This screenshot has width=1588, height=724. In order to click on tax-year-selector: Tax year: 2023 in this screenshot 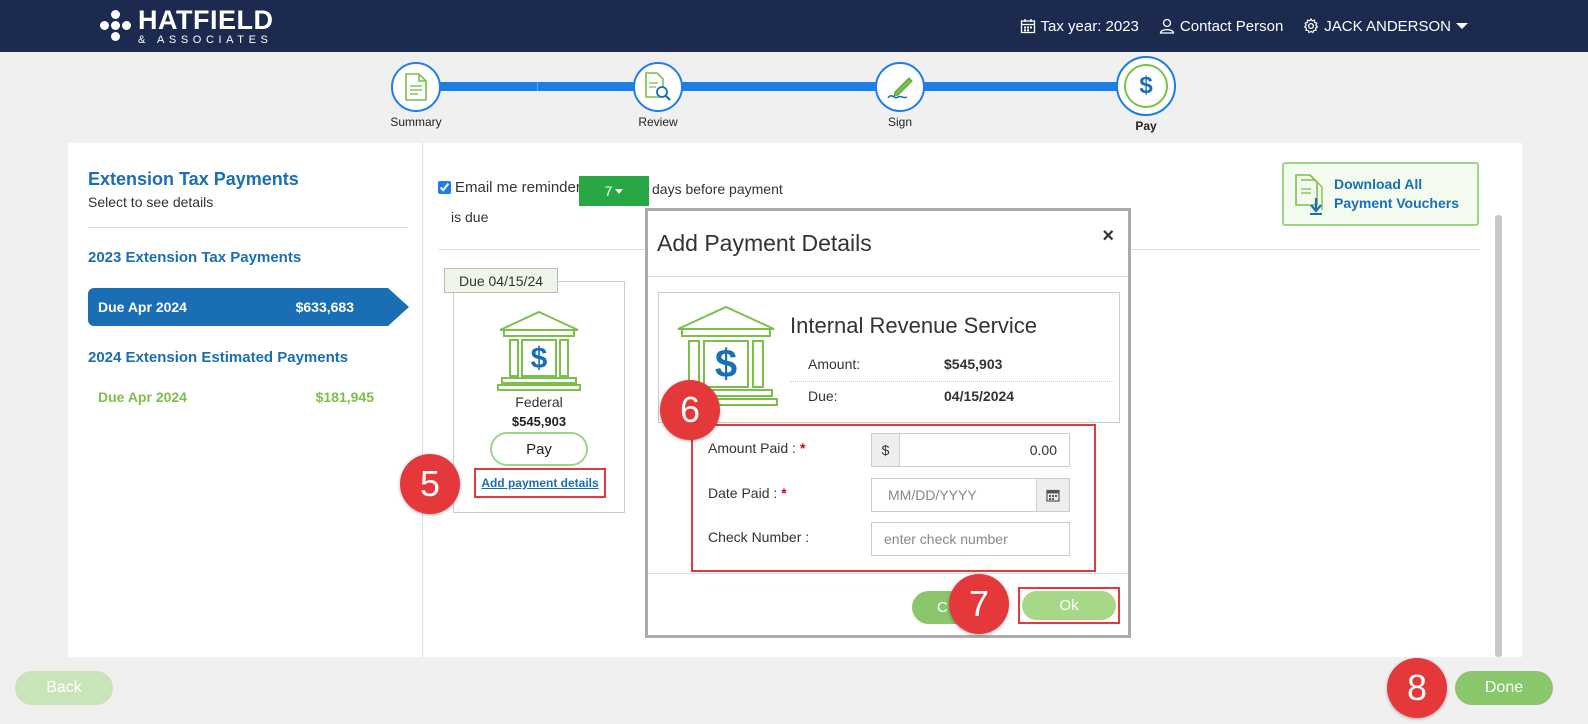, I will do `click(1079, 26)`.